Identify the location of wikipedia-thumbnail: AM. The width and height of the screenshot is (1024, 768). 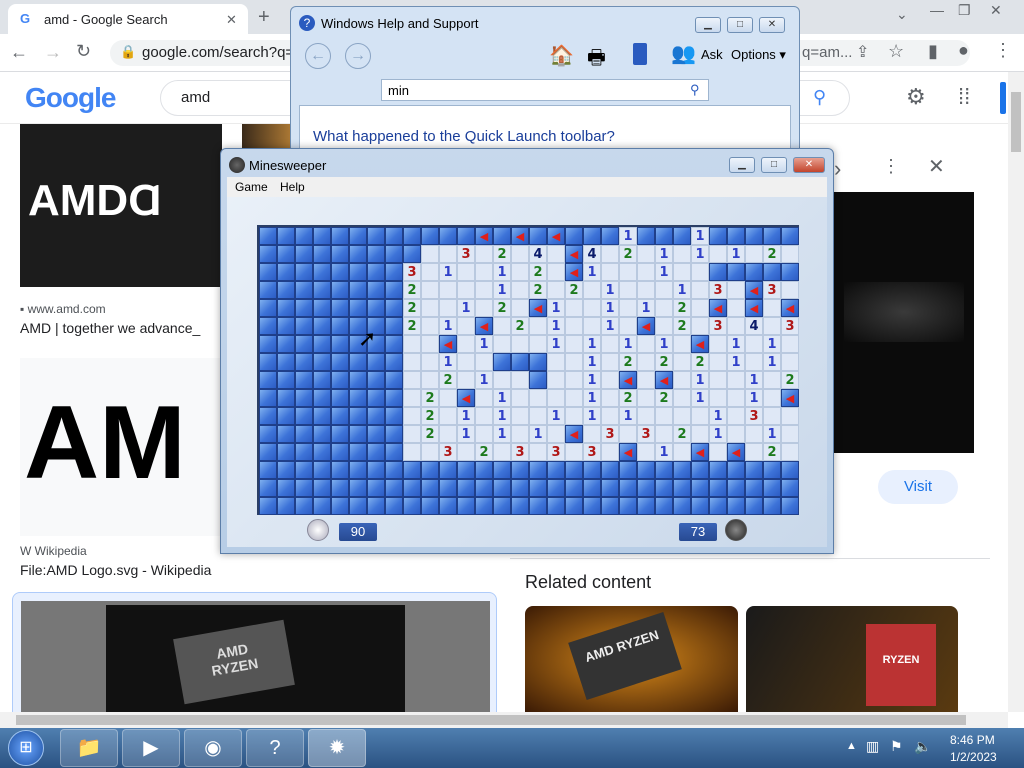
(121, 447).